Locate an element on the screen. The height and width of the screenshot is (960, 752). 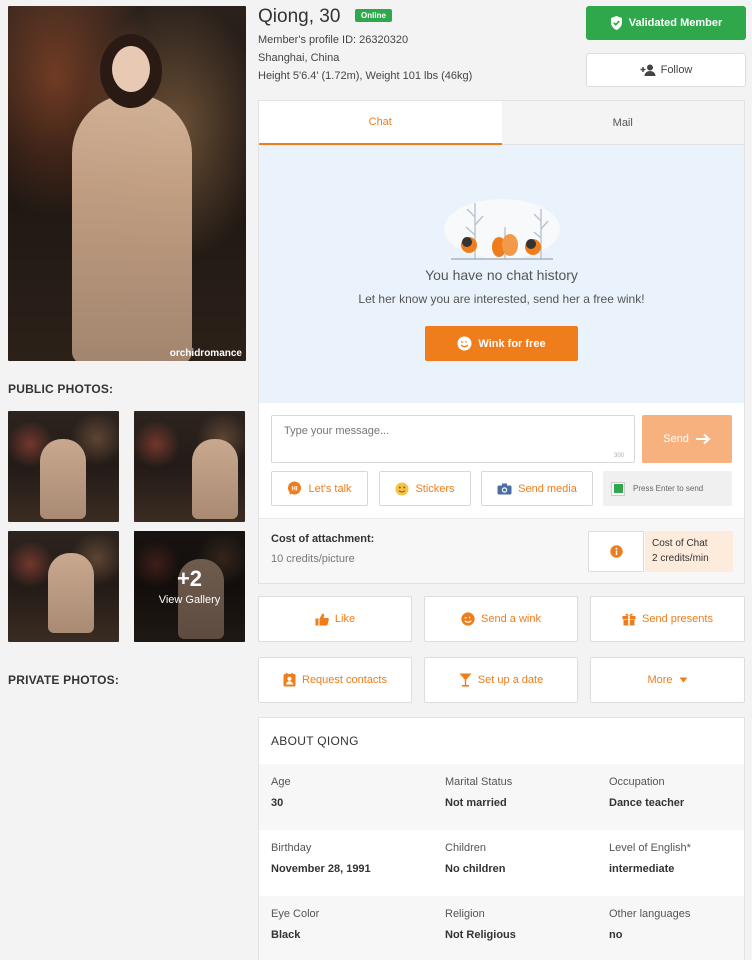
stickers-button: Stickers is located at coordinates (425, 488).